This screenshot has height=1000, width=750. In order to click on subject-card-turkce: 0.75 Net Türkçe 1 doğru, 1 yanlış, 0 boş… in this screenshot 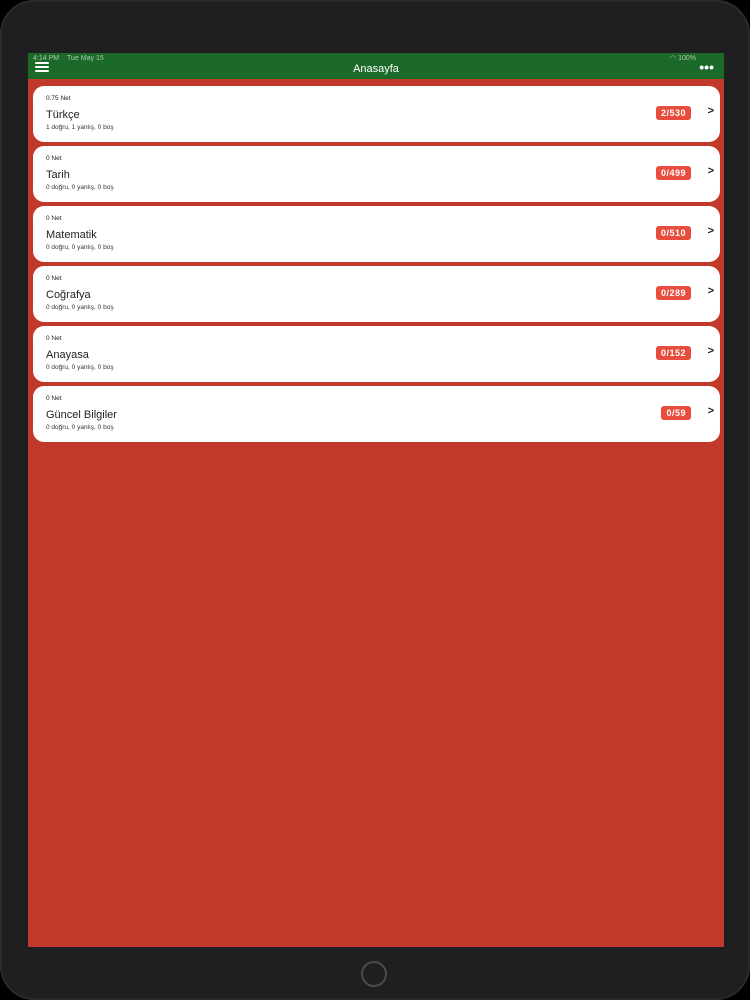, I will do `click(376, 114)`.